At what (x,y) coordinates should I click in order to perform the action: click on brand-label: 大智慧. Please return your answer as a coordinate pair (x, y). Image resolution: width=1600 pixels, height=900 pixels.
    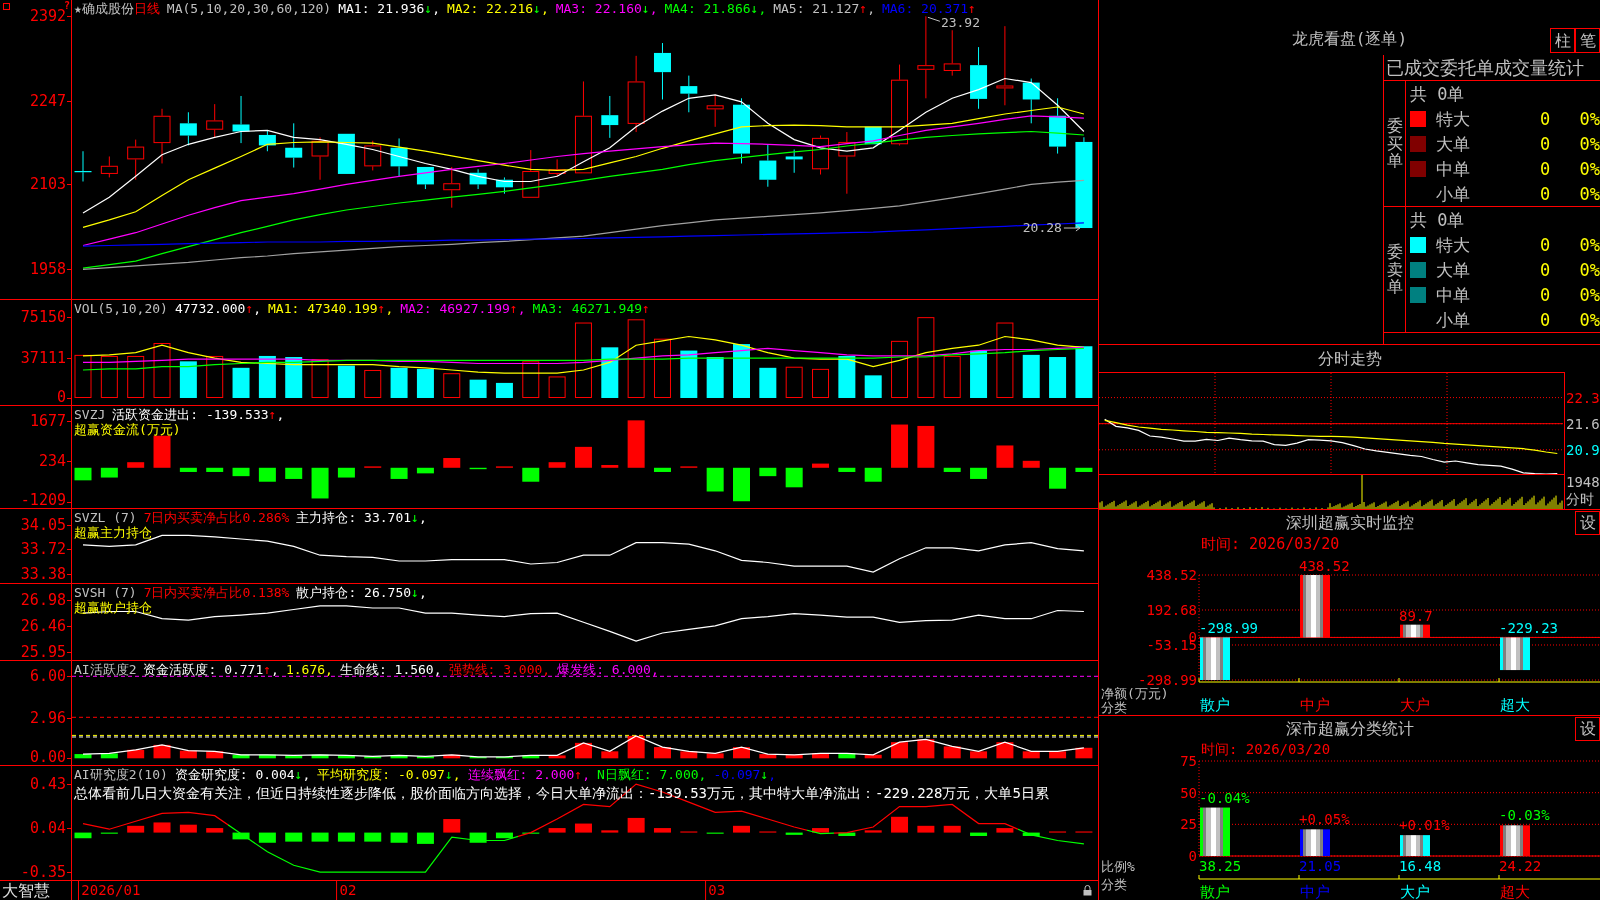
    Looking at the image, I should click on (26, 890).